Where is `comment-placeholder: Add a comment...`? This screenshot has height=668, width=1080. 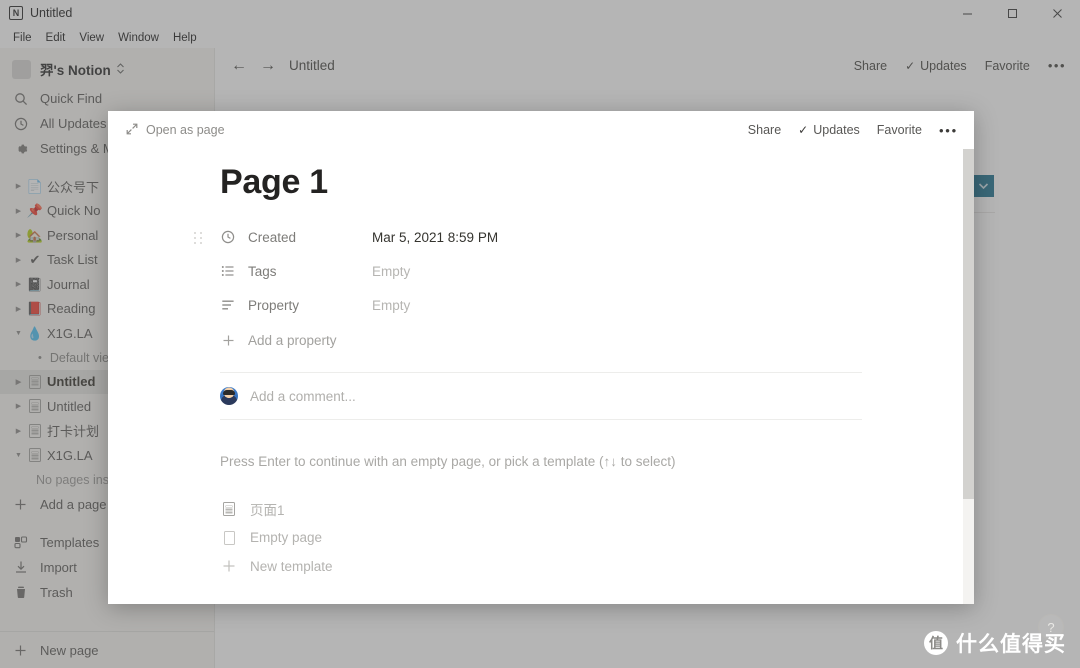 comment-placeholder: Add a comment... is located at coordinates (303, 396).